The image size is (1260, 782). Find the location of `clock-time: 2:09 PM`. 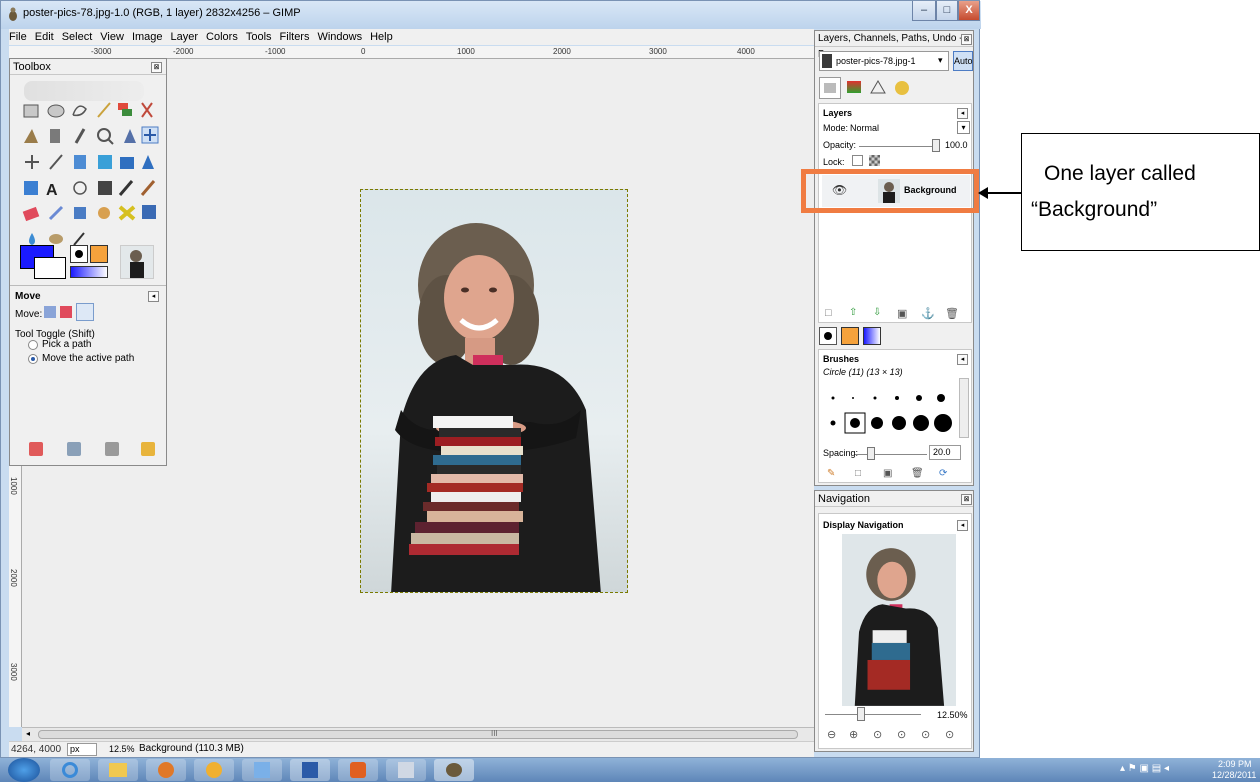

clock-time: 2:09 PM is located at coordinates (1235, 764).